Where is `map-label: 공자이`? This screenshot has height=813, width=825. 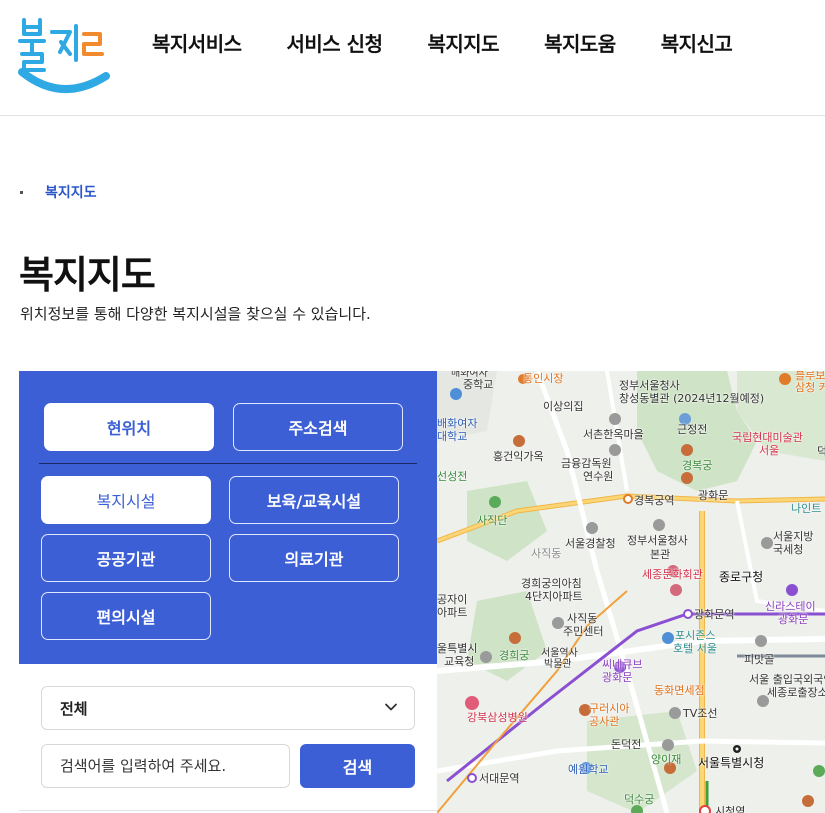 map-label: 공자이 is located at coordinates (452, 599).